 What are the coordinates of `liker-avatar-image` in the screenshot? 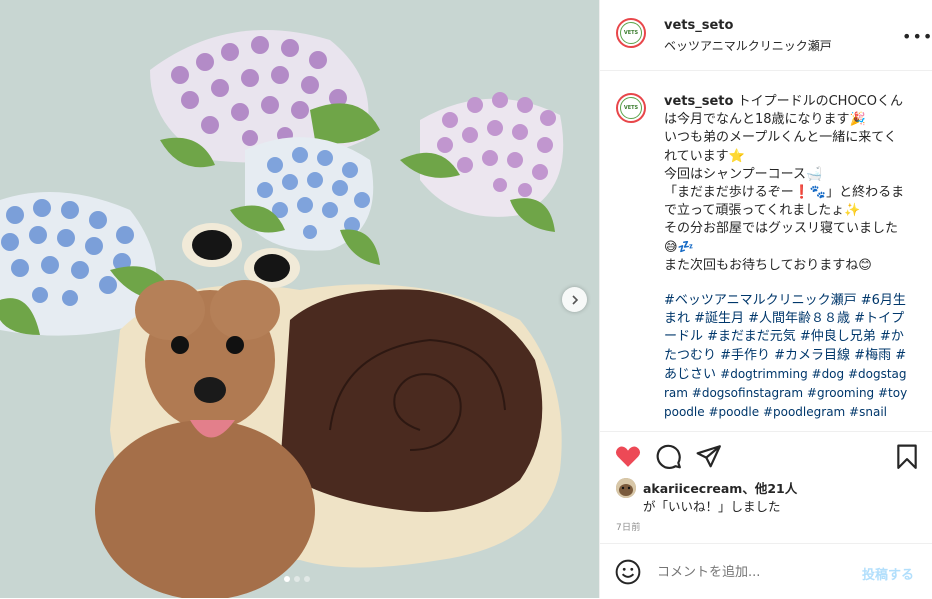 It's located at (626, 488).